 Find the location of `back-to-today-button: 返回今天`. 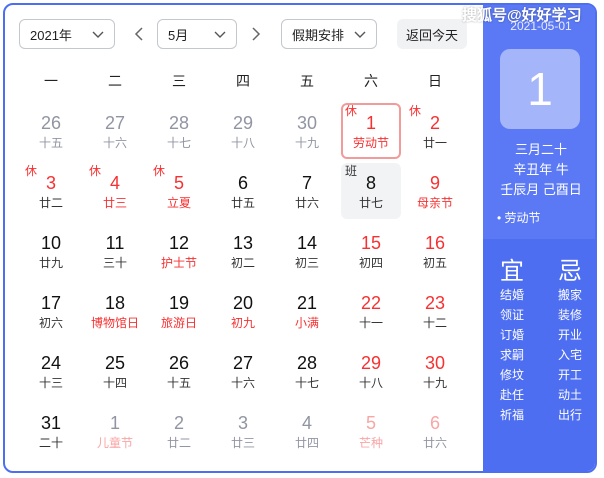

back-to-today-button: 返回今天 is located at coordinates (432, 34).